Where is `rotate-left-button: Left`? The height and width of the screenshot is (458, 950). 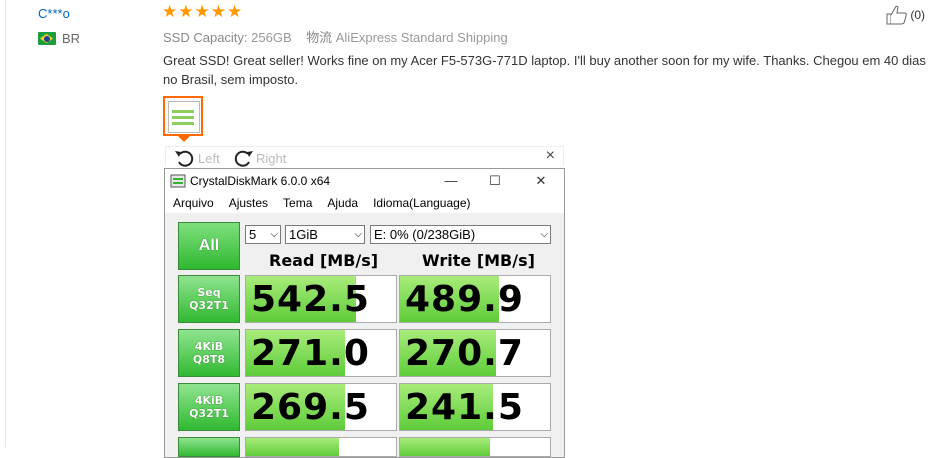 rotate-left-button: Left is located at coordinates (197, 158).